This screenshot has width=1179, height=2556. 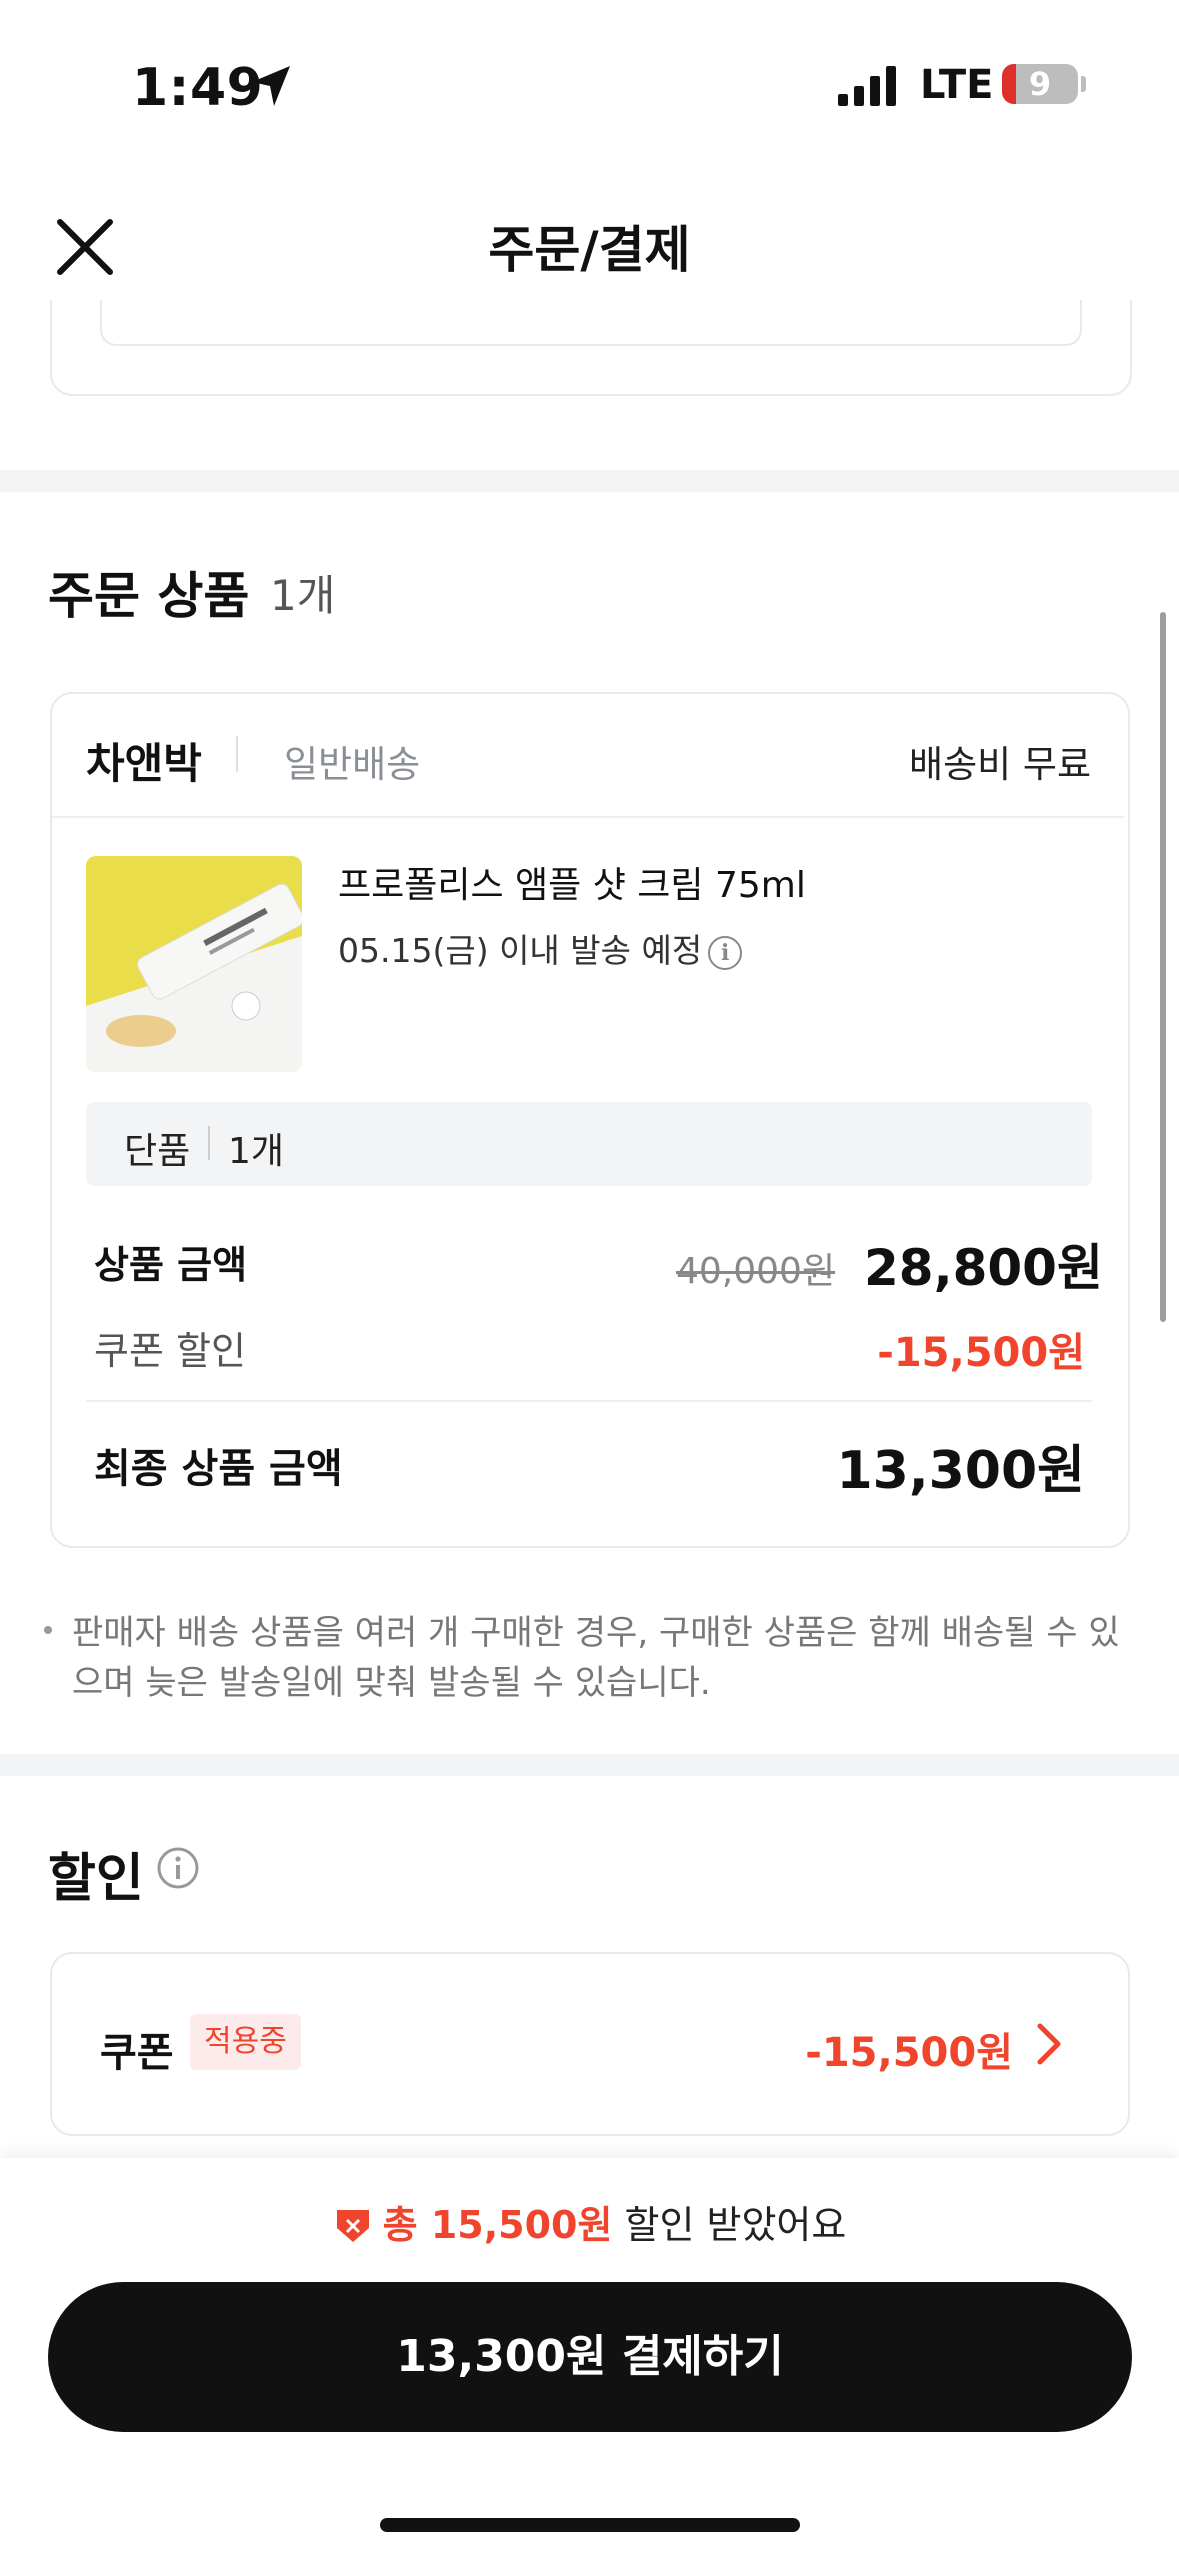 I want to click on coupon-applied-badge: 적용중, so click(x=245, y=2042).